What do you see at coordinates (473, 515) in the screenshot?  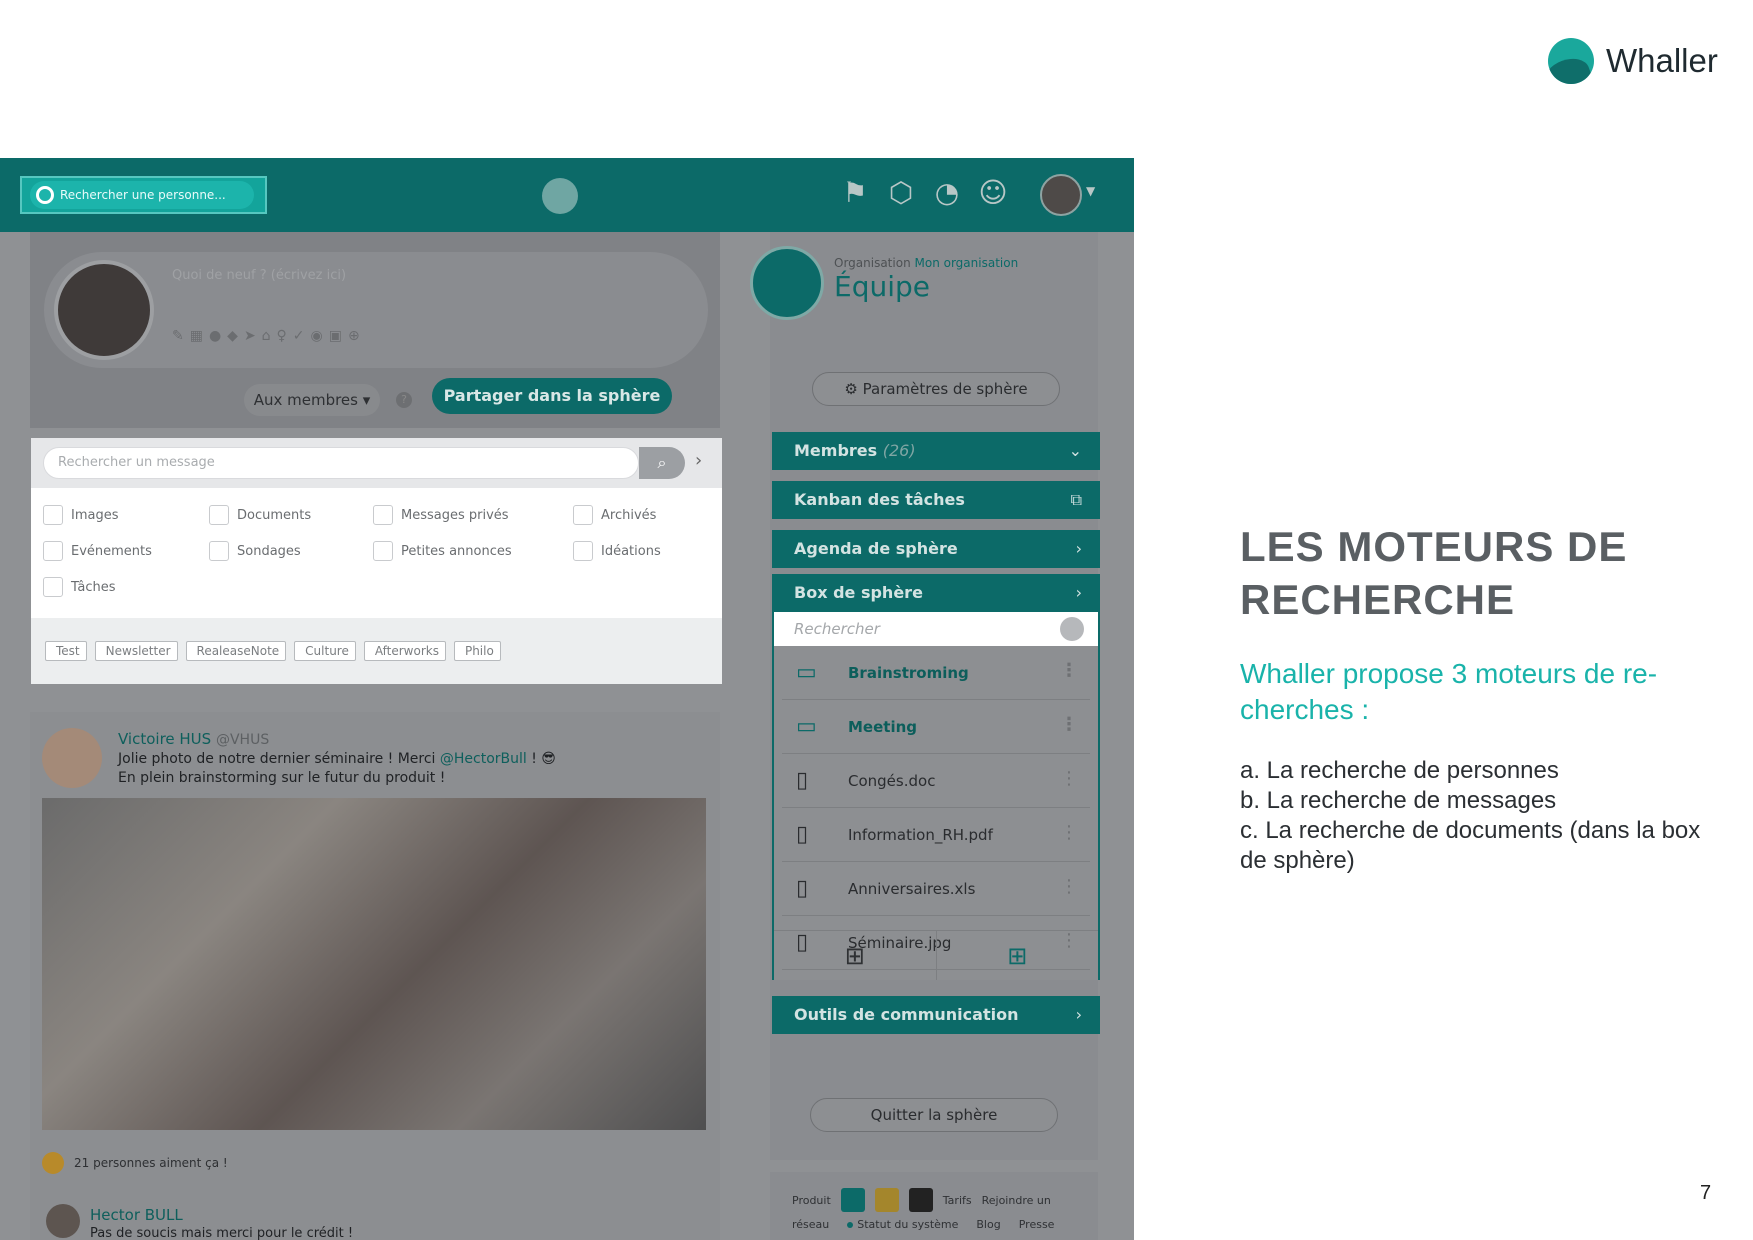 I see `filter-private-messages: Messages privés` at bounding box center [473, 515].